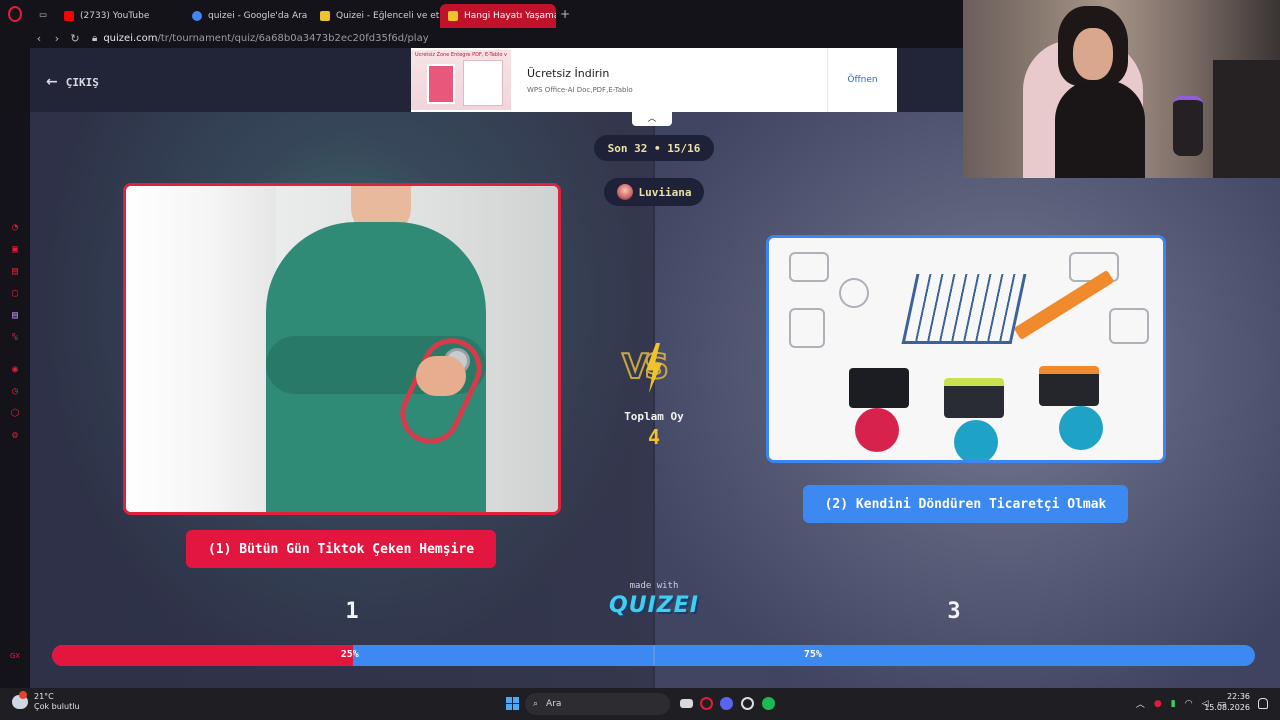 The image size is (1280, 720). I want to click on tab-google-search: quizei - Google'da Ara, so click(248, 16).